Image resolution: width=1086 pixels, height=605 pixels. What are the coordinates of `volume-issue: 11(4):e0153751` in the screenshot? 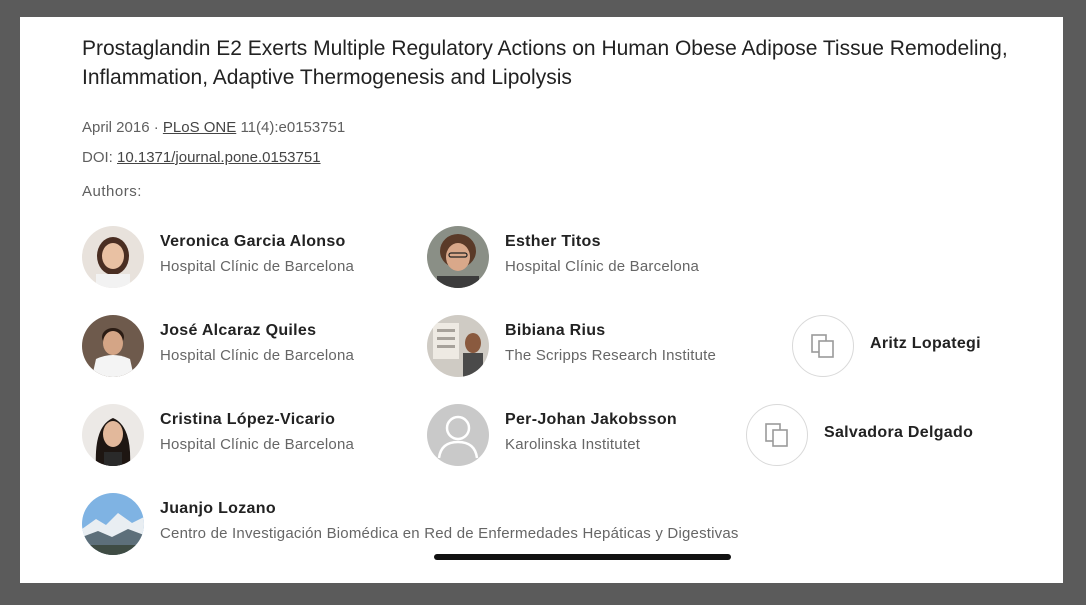 It's located at (293, 127).